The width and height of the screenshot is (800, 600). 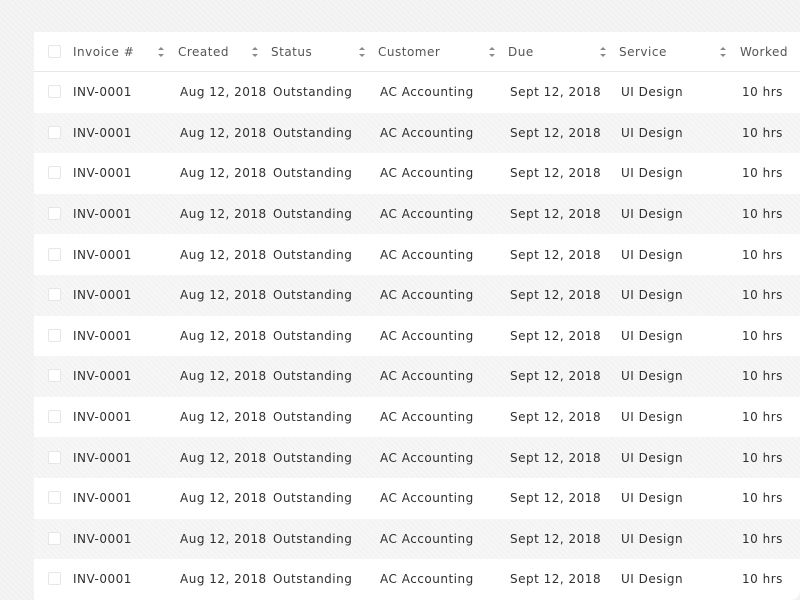 I want to click on column-header-customer: Customer, so click(x=409, y=51).